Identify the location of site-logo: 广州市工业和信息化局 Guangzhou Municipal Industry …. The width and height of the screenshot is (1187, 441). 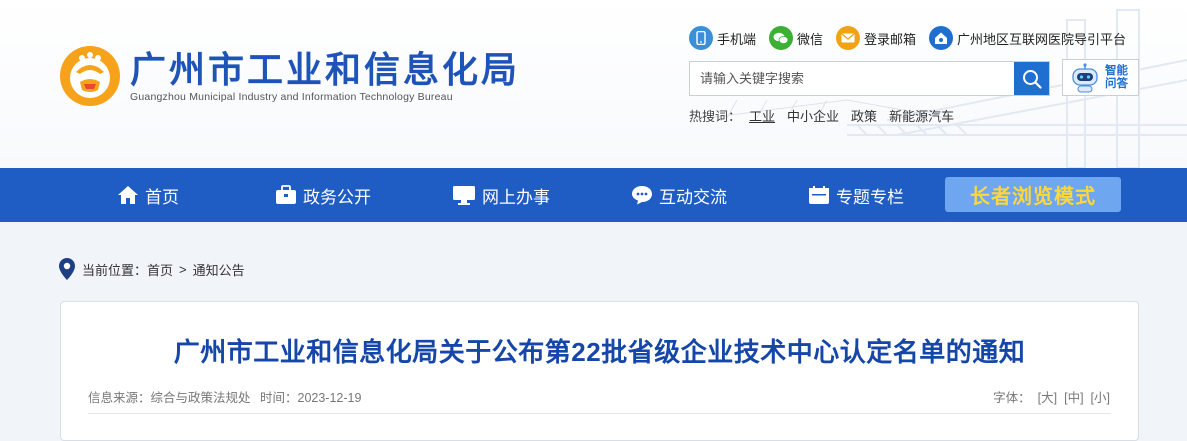
(289, 76).